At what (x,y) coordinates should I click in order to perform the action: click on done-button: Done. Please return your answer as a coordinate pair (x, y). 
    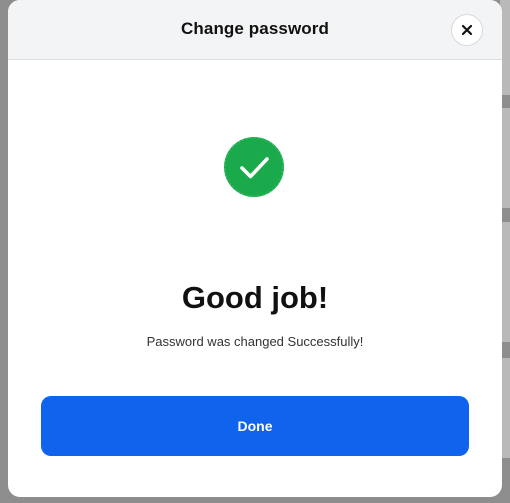
    Looking at the image, I should click on (255, 426).